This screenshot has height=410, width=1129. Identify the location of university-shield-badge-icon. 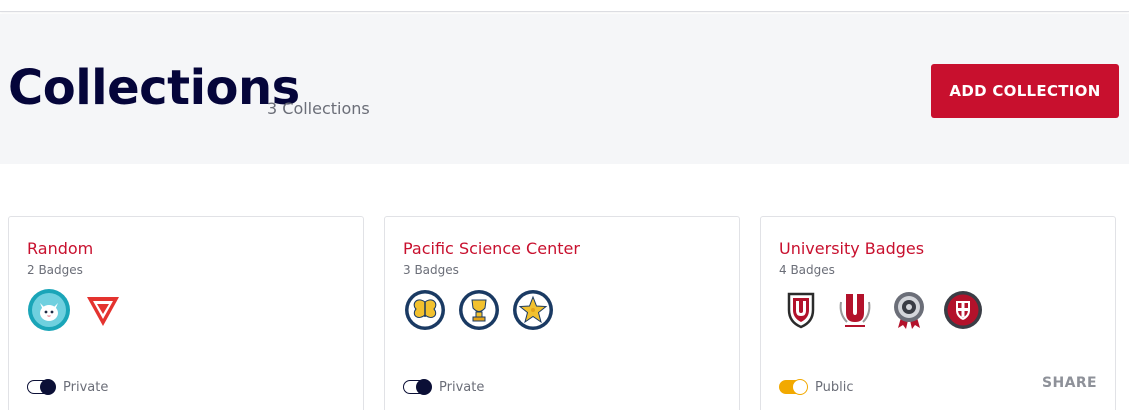
(801, 310).